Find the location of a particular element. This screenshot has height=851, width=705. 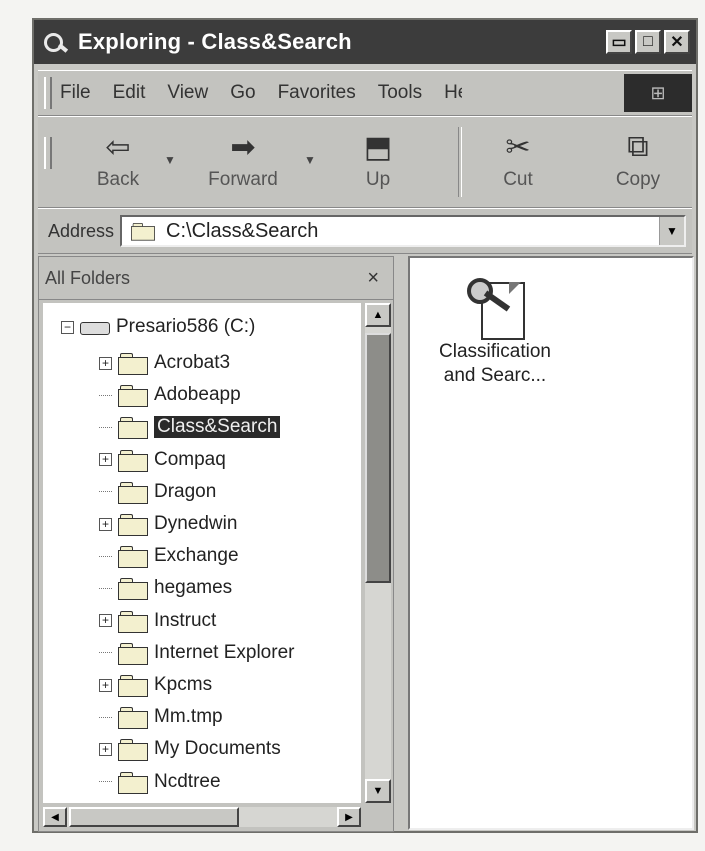

tree-folder-row: Exchange is located at coordinates (169, 556).